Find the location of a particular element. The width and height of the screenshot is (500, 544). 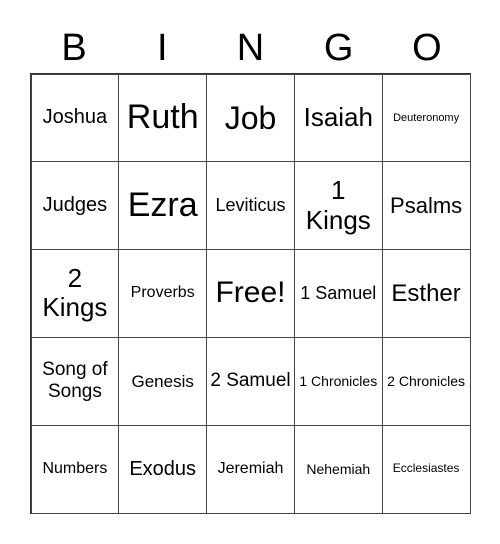

bingo-cell: Ecclesiastes is located at coordinates (426, 469).